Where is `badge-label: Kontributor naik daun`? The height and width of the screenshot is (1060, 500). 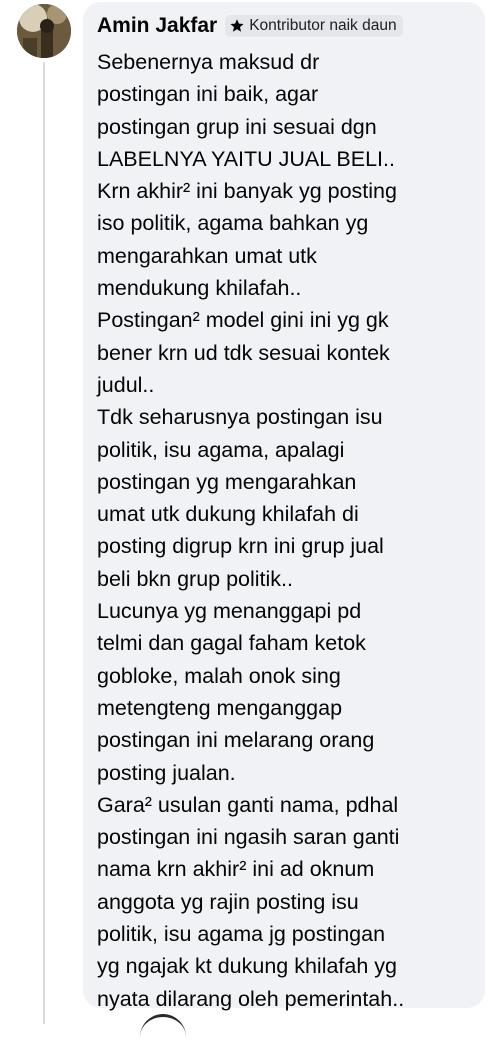 badge-label: Kontributor naik daun is located at coordinates (323, 25).